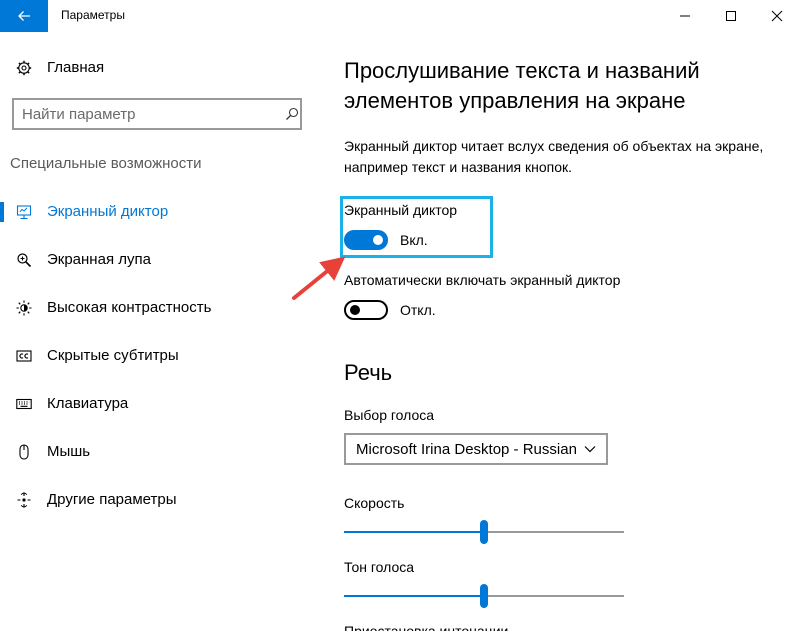 The height and width of the screenshot is (631, 800). What do you see at coordinates (147, 114) in the screenshot?
I see `search-input` at bounding box center [147, 114].